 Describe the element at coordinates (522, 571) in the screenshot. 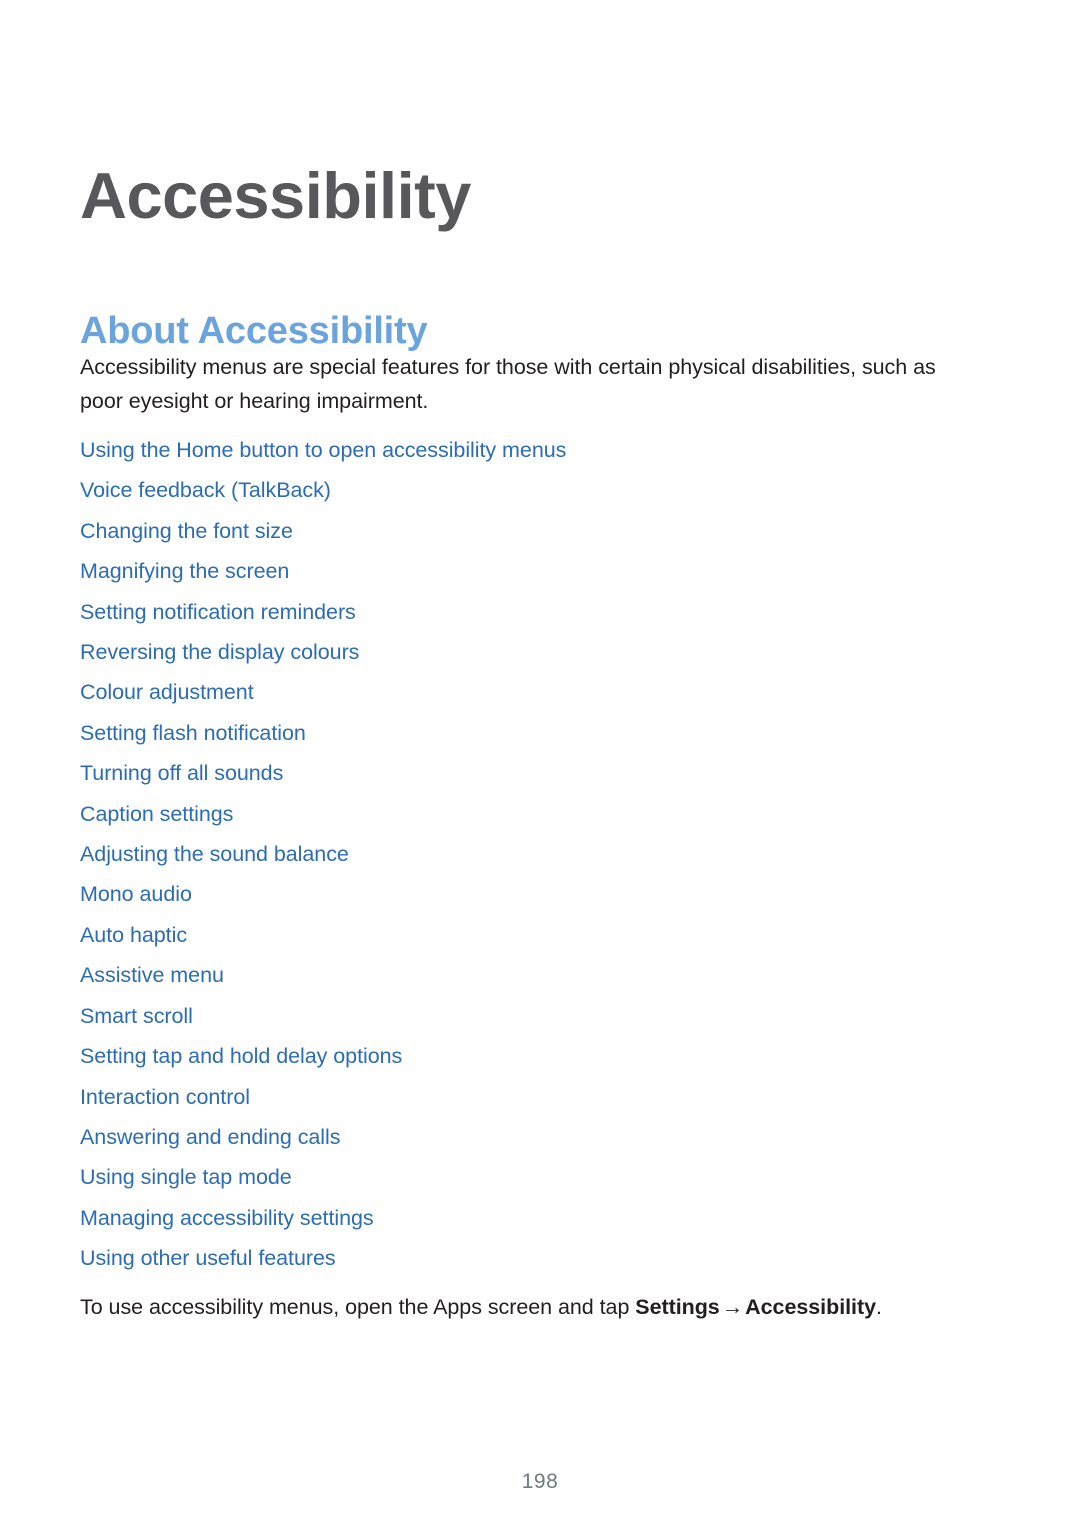

I see `list-item: Magnifying the screen` at that location.